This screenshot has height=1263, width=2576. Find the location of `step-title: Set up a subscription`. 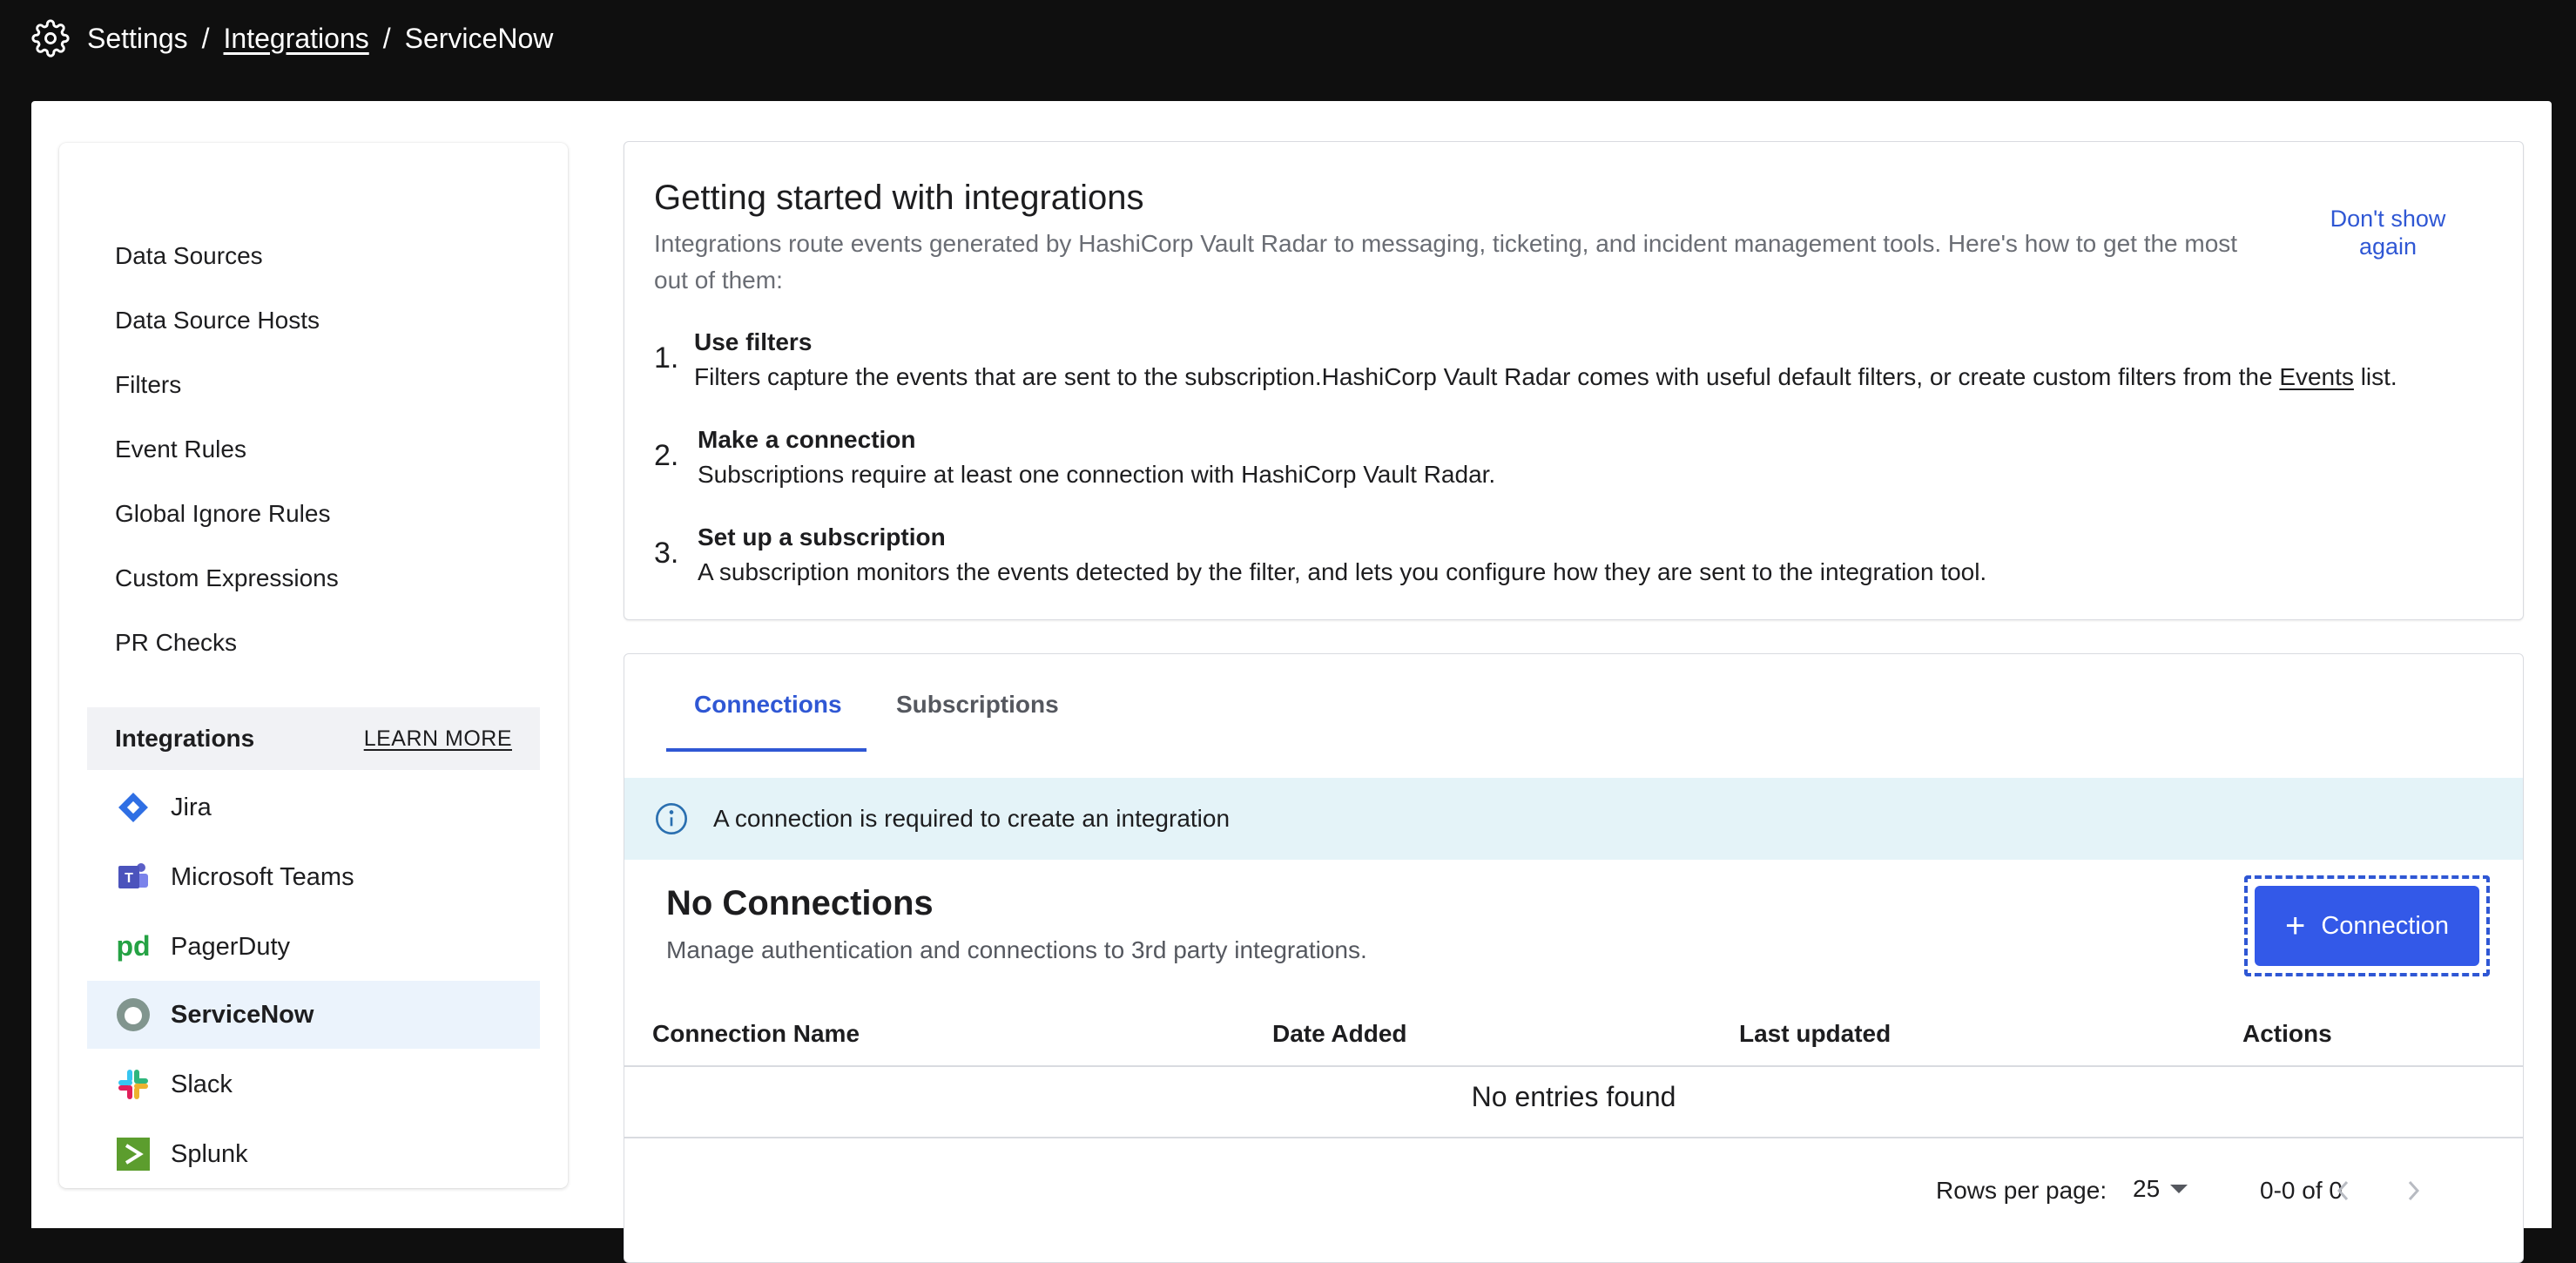

step-title: Set up a subscription is located at coordinates (822, 536).